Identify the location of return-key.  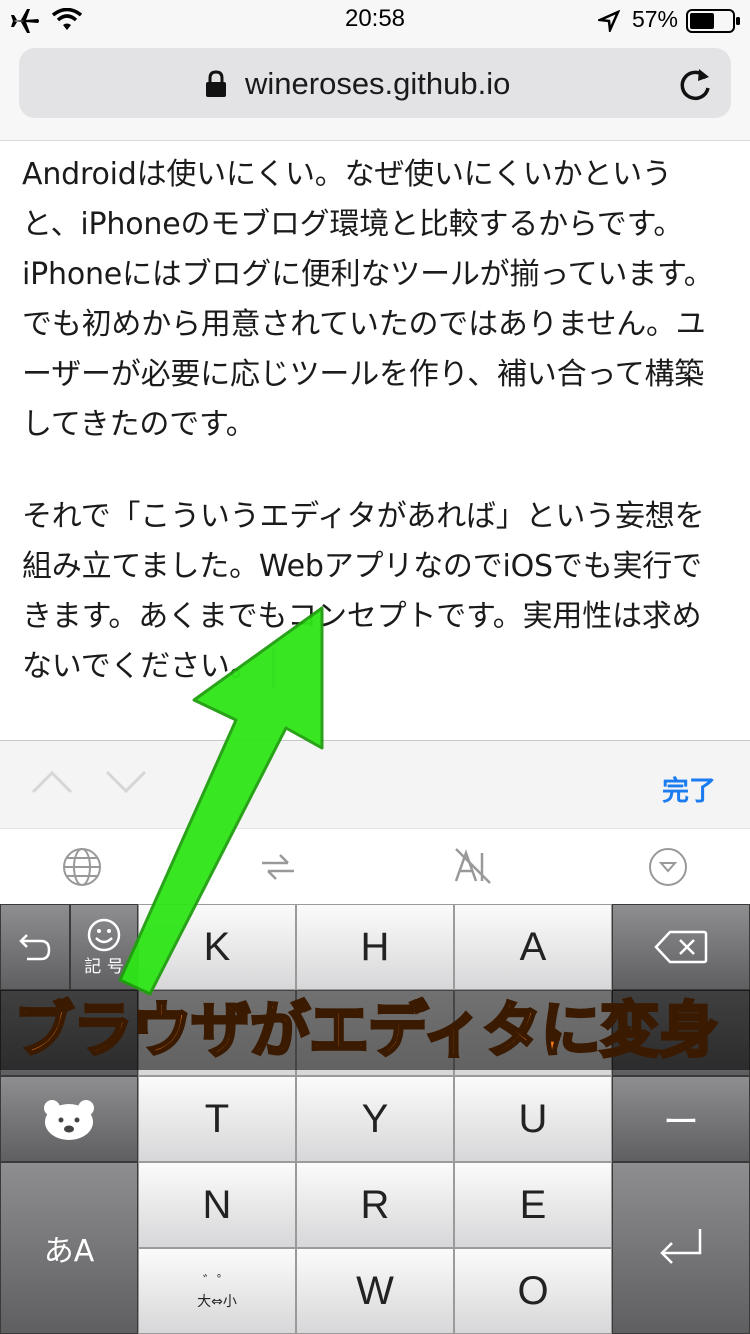
(681, 1248).